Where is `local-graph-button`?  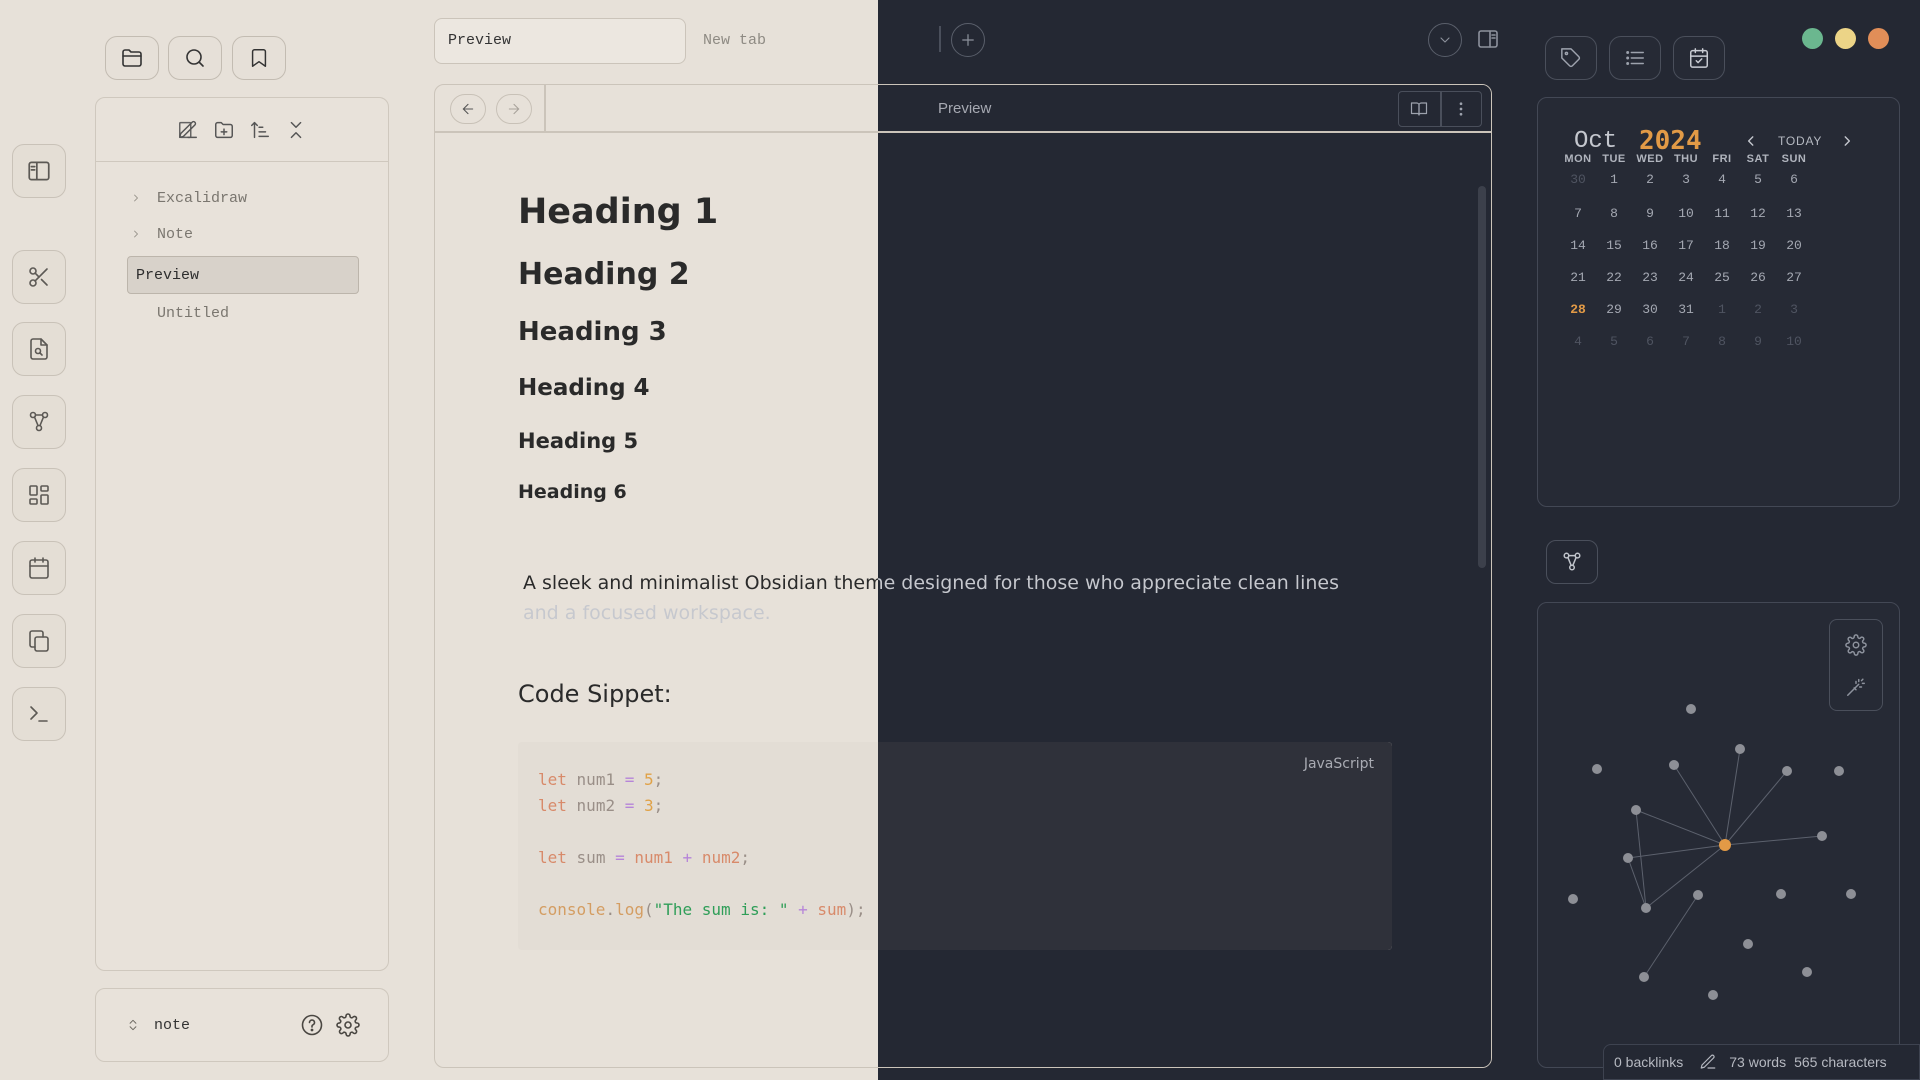 local-graph-button is located at coordinates (1572, 562).